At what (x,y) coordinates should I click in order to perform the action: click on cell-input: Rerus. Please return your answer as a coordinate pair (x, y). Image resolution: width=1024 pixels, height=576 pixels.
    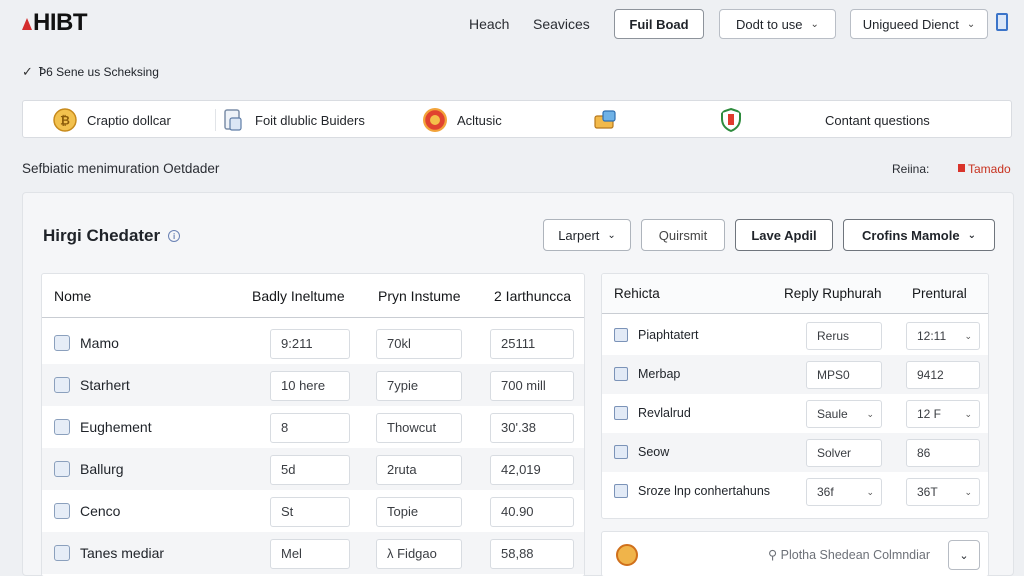
    Looking at the image, I should click on (844, 336).